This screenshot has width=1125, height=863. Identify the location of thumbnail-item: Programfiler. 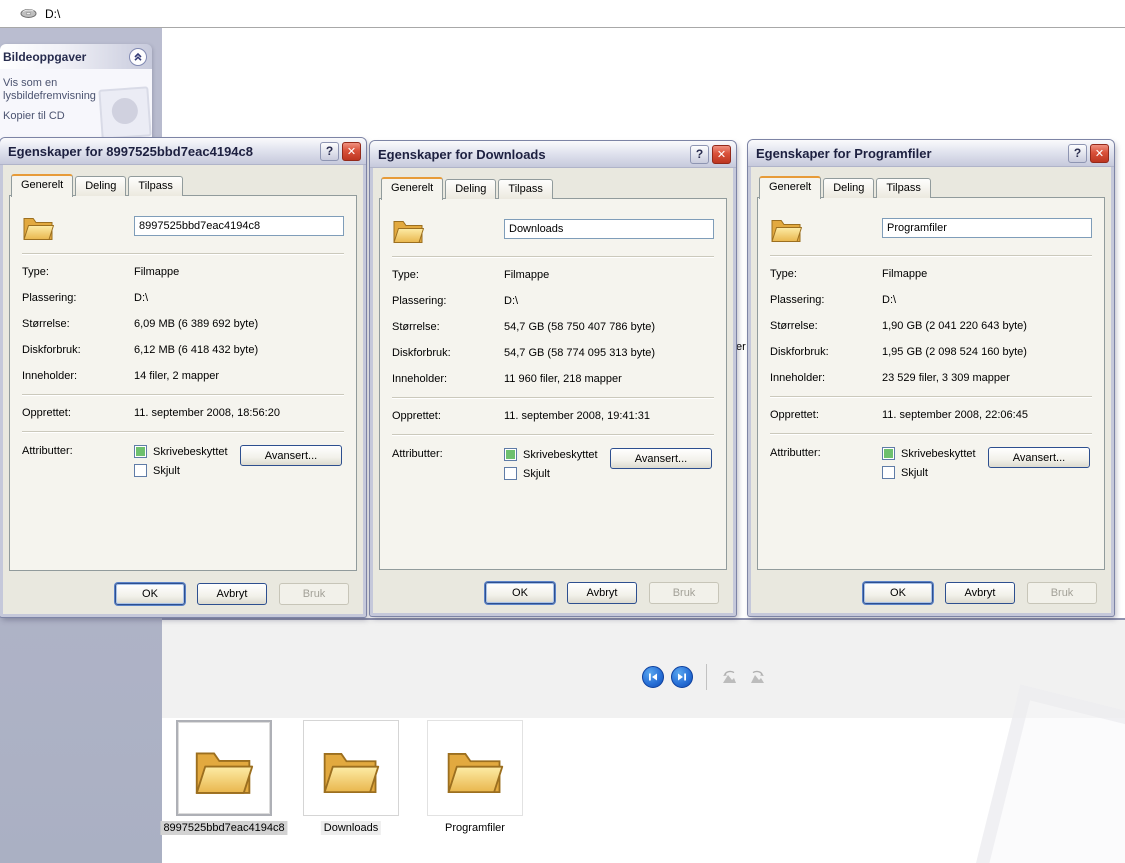
(475, 778).